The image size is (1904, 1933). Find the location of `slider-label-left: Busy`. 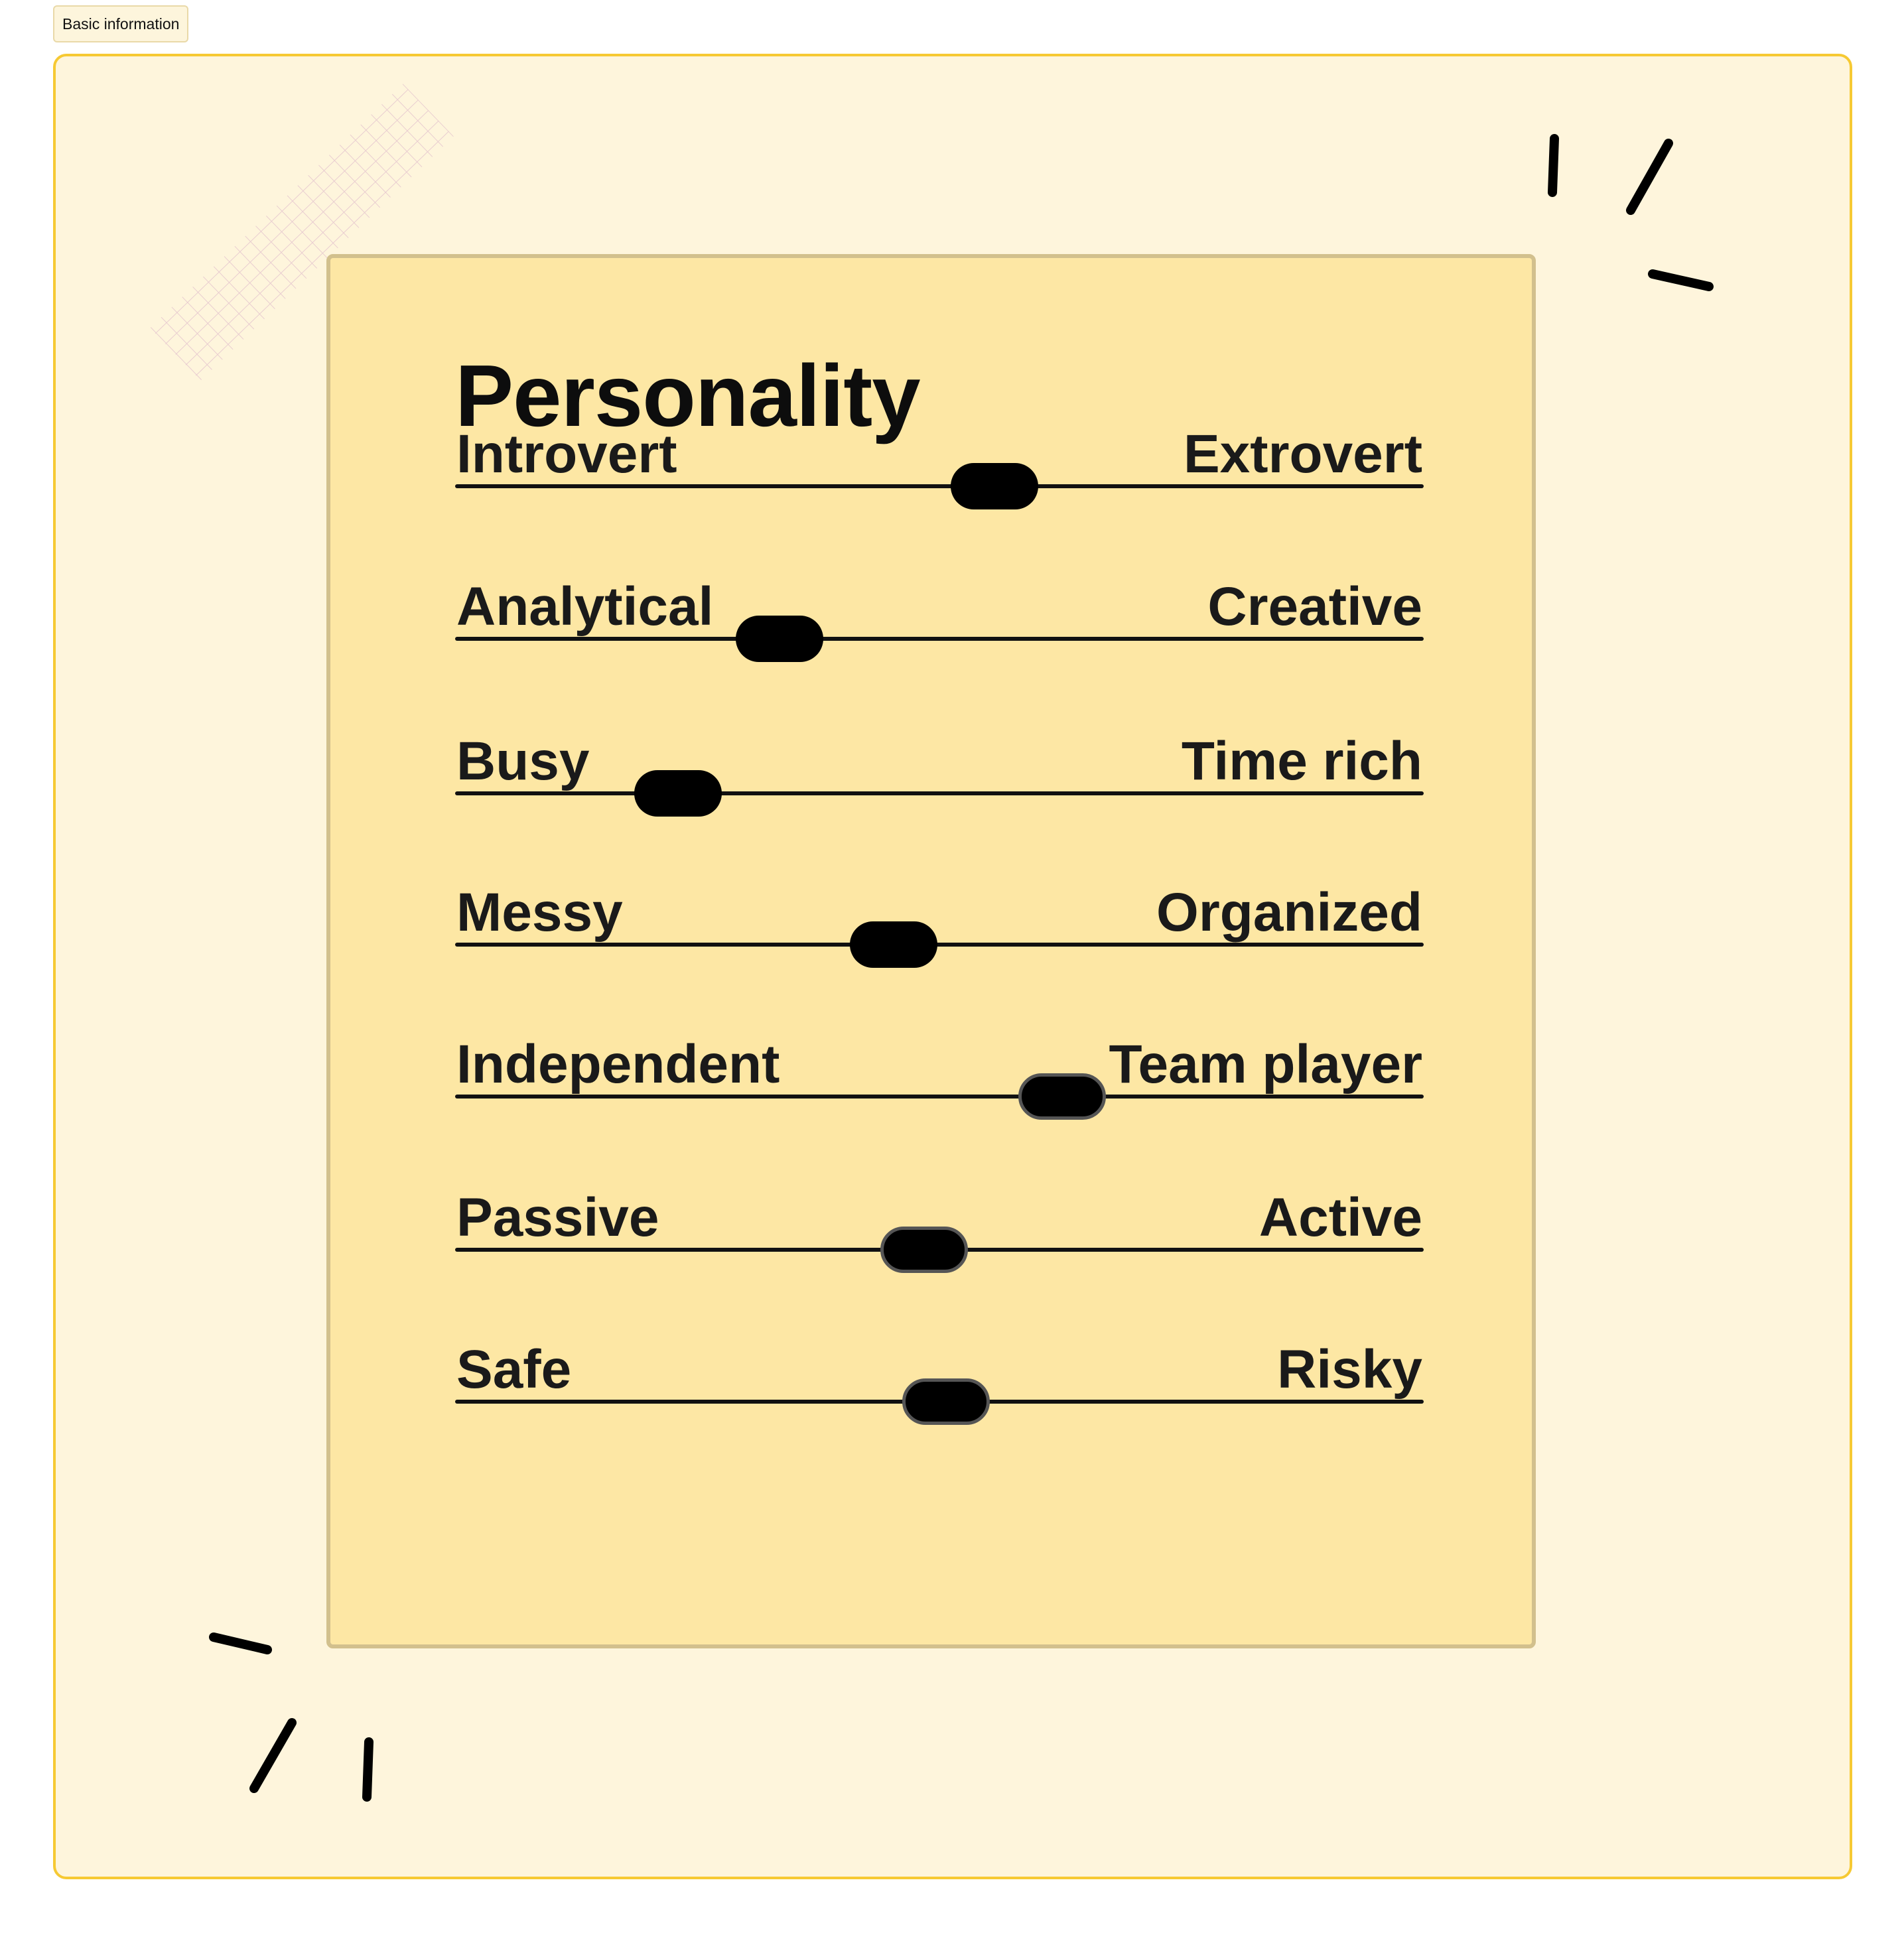

slider-label-left: Busy is located at coordinates (523, 761).